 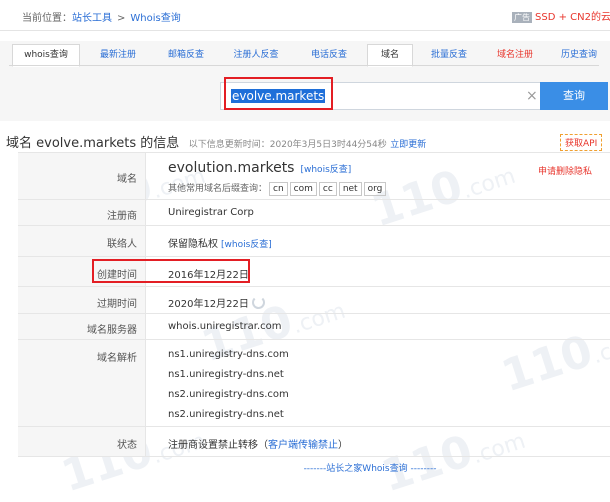 I want to click on suffix-line: 其他常用域名后缀查询： cn com cc net org, so click(x=277, y=188).